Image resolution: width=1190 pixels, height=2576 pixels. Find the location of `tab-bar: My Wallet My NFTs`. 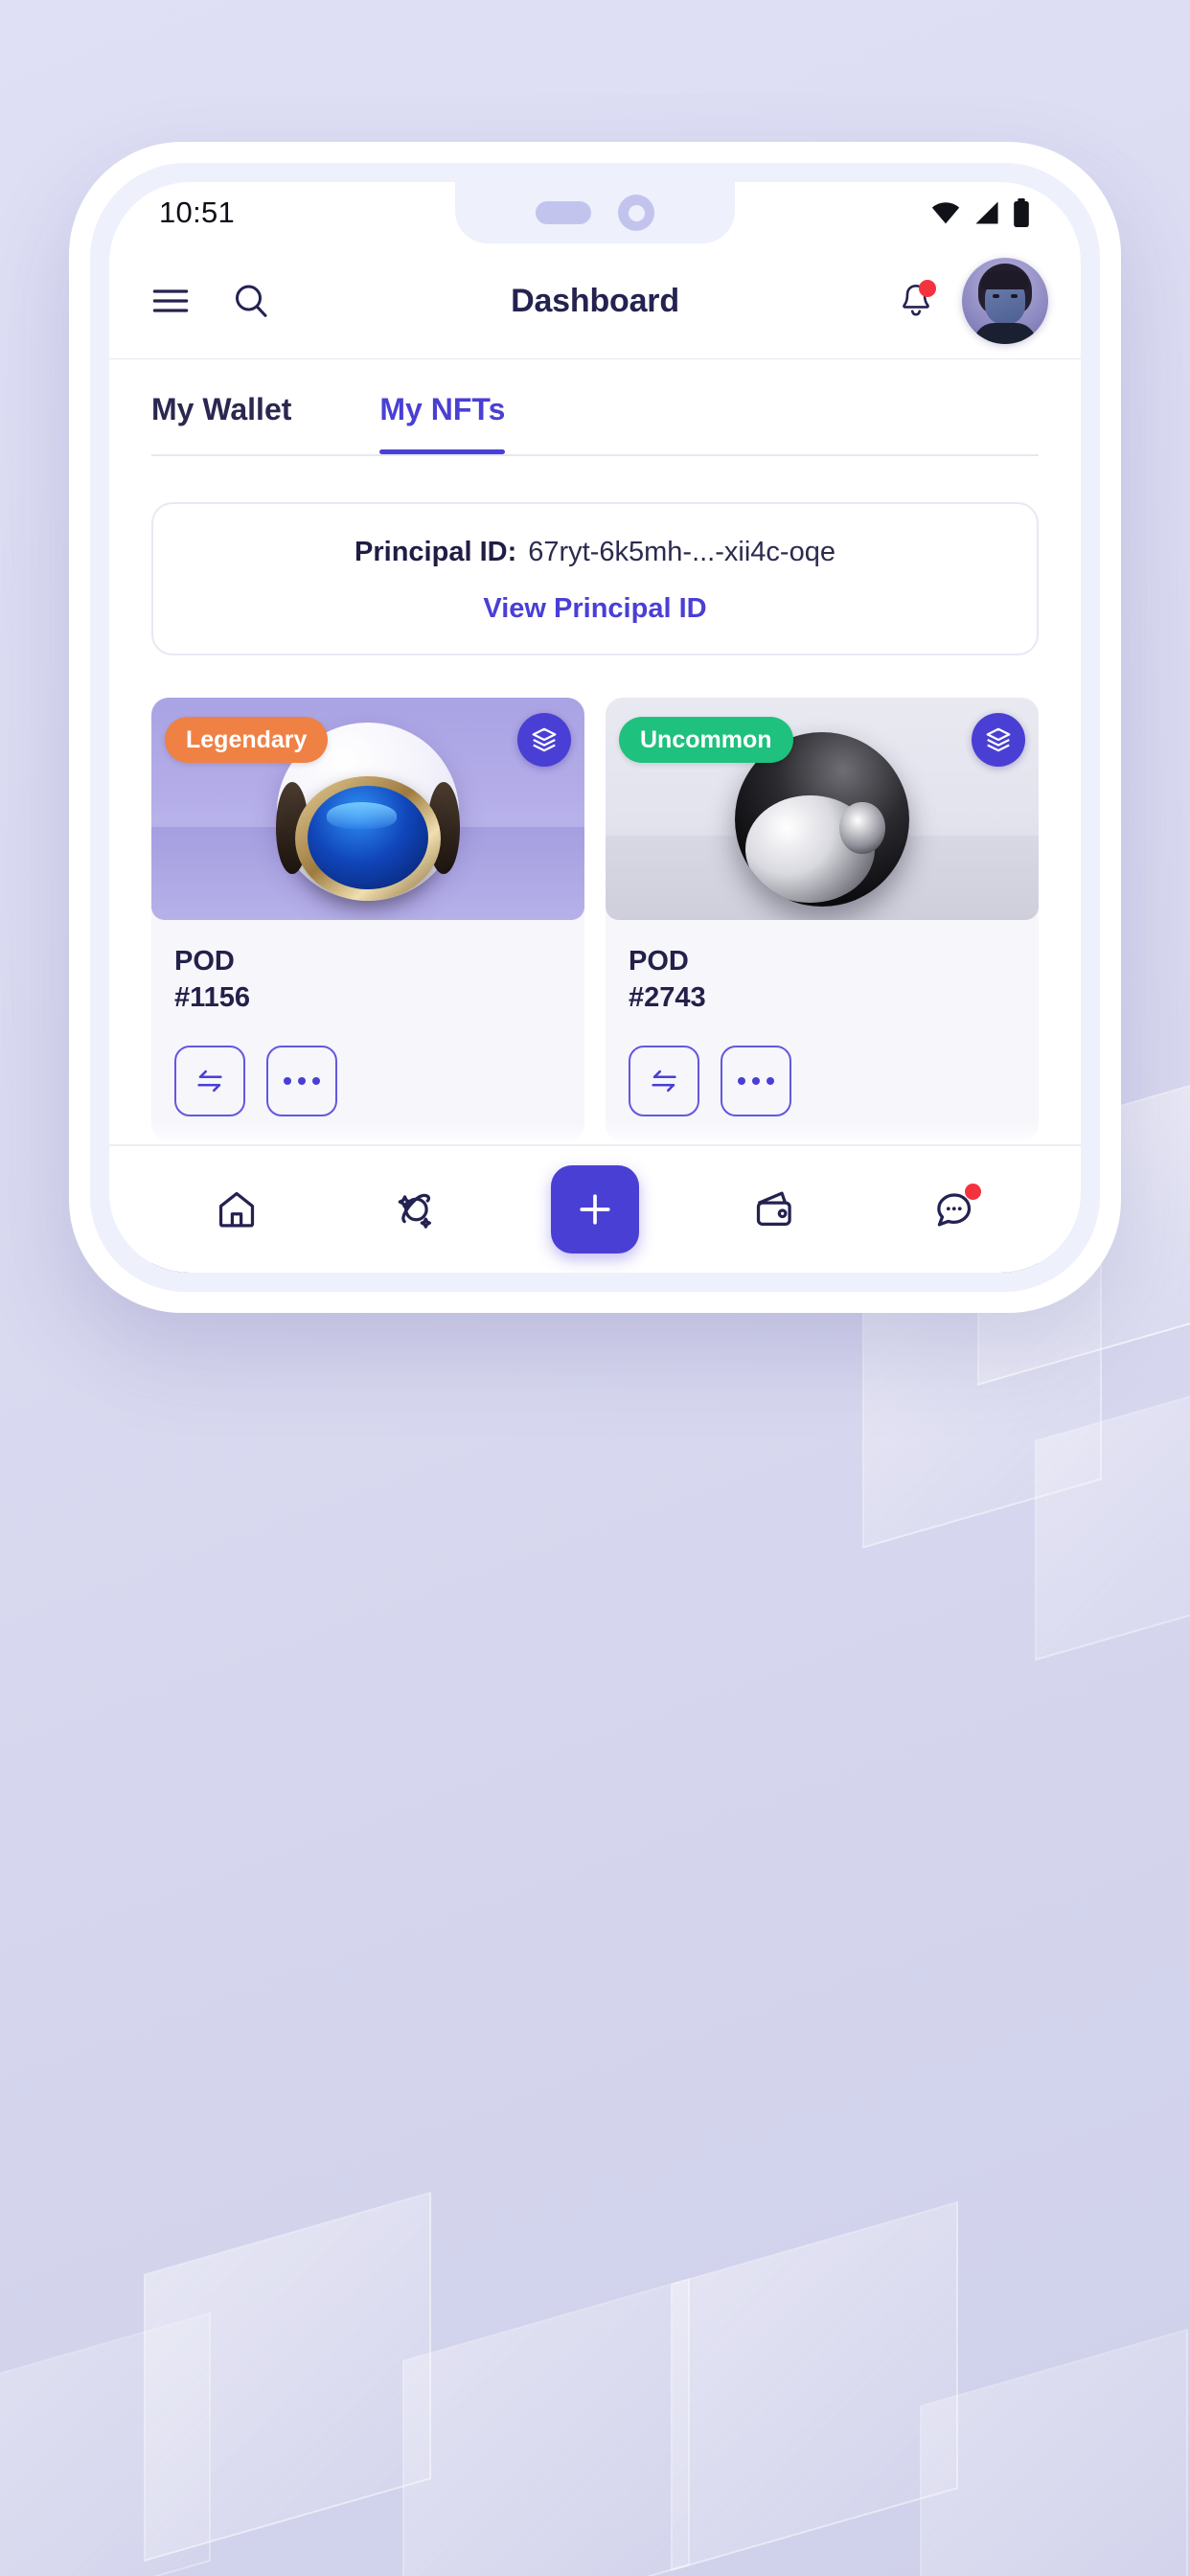

tab-bar: My Wallet My NFTs is located at coordinates (595, 406).